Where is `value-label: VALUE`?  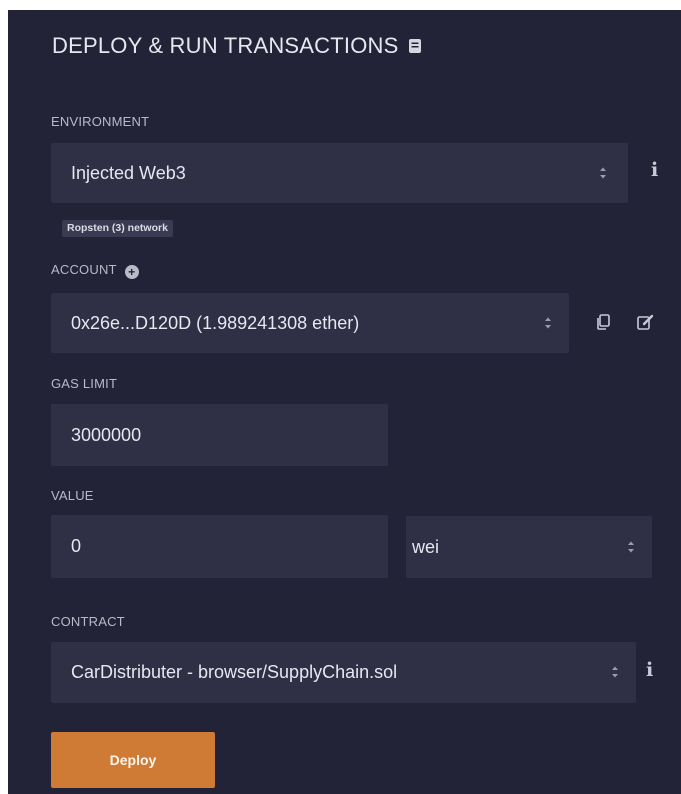
value-label: VALUE is located at coordinates (72, 495).